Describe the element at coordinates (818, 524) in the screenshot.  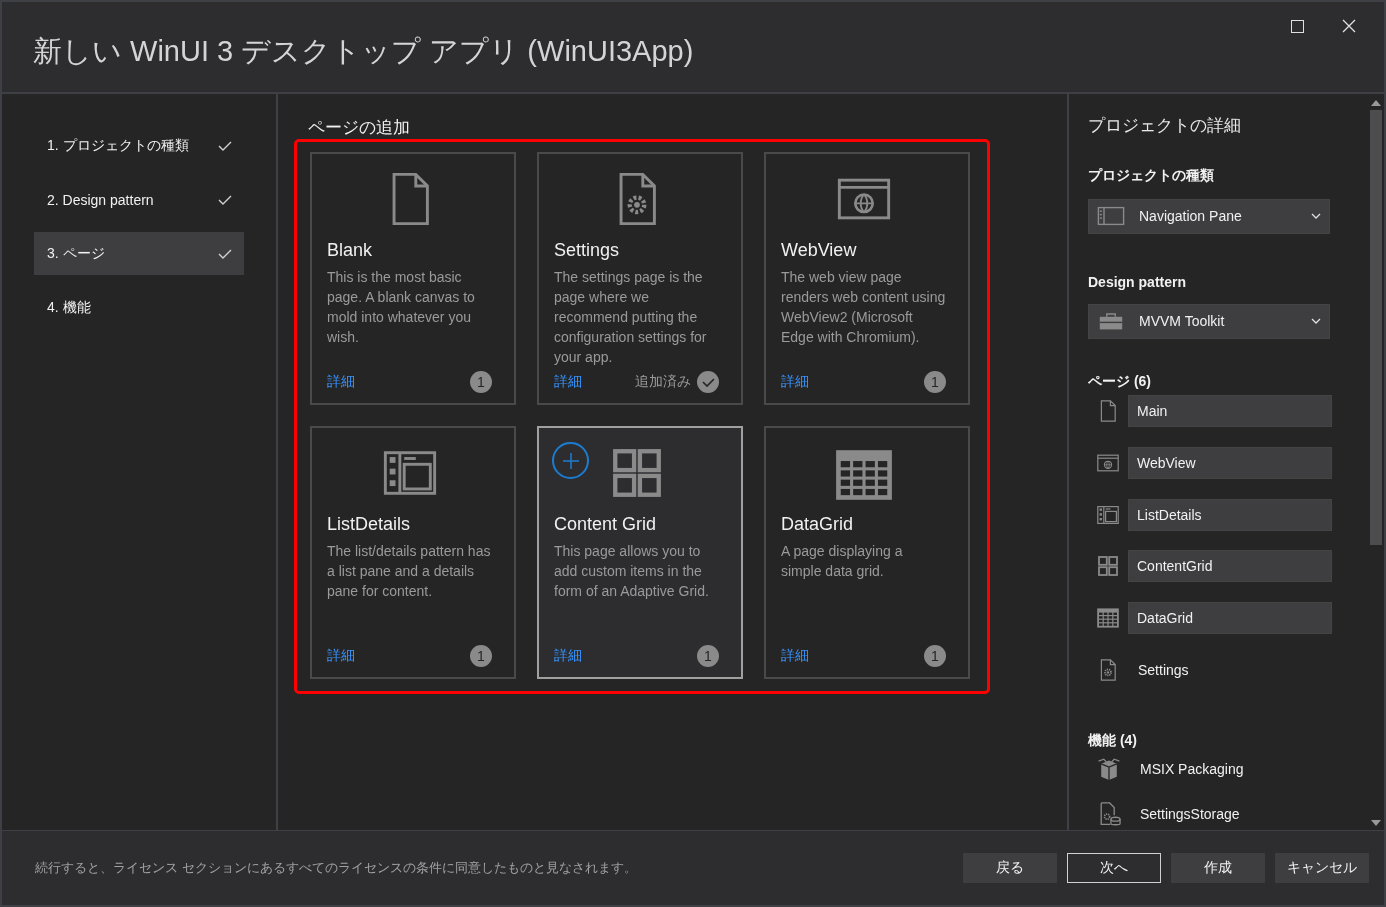
I see `card-title: DataGrid` at that location.